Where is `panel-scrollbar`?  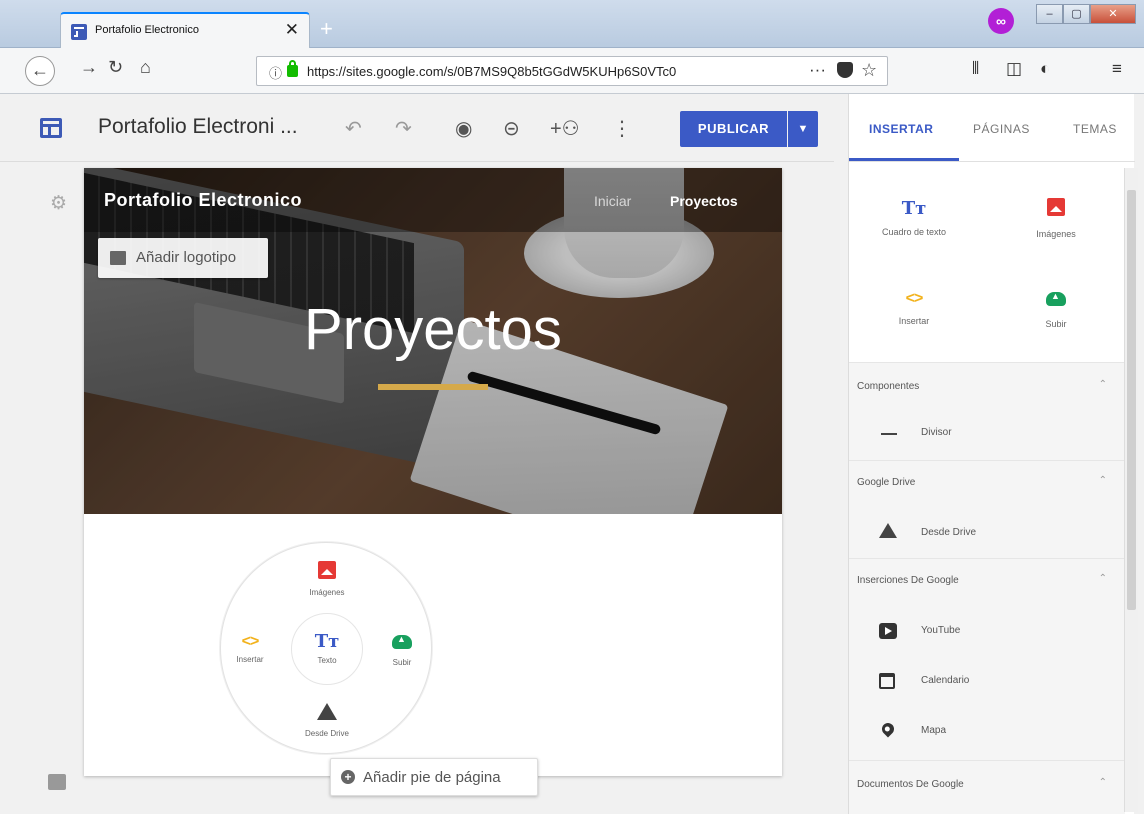
panel-scrollbar is located at coordinates (1131, 490).